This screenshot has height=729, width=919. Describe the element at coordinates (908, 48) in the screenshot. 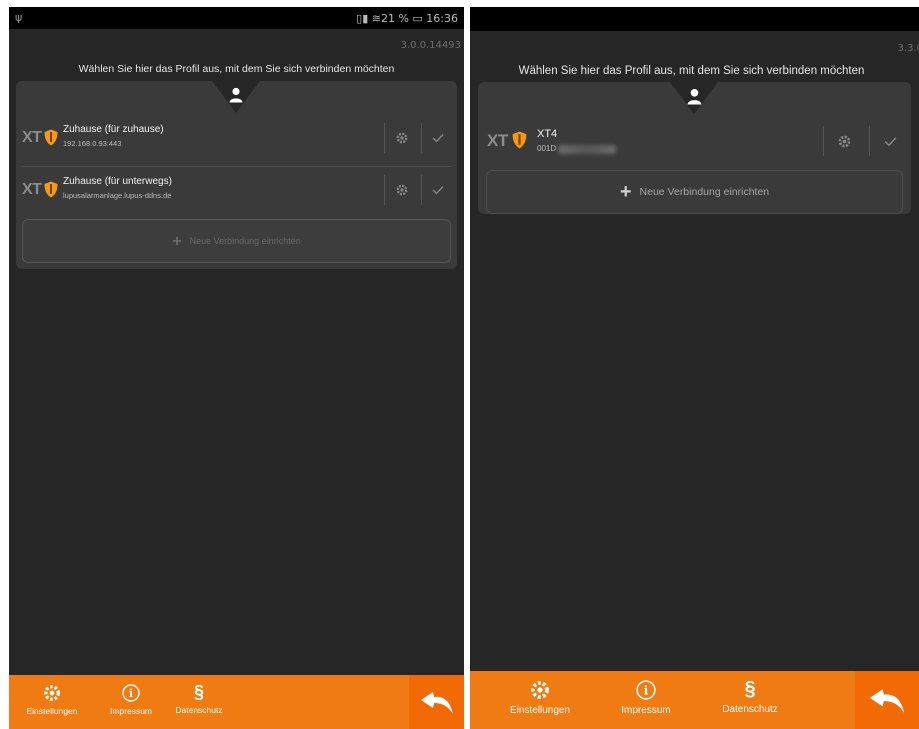

I see `version-label: 3.3.0` at that location.